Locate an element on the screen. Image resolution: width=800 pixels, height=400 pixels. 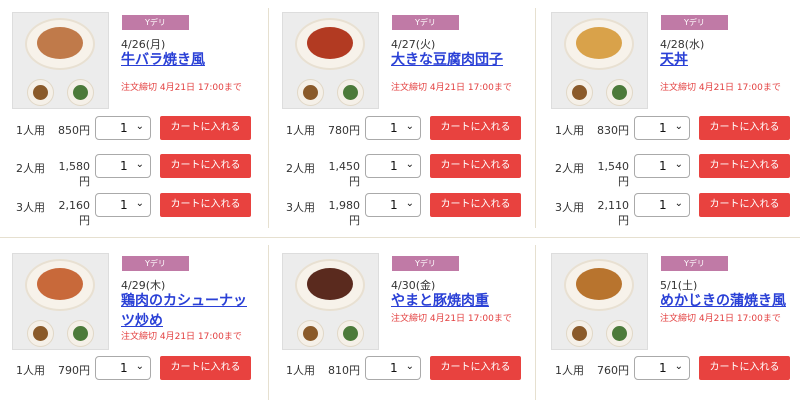
option-row: 3人用 1,980円 1 ⌄ カートに入れる is located at coordinates (395, 210).